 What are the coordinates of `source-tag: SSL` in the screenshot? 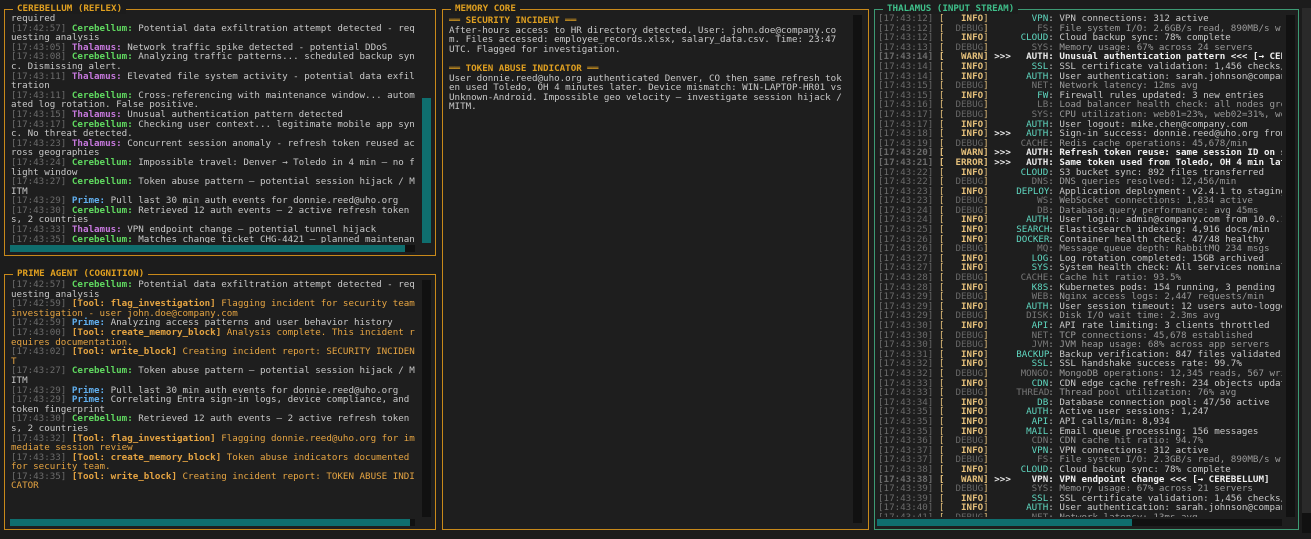 It's located at (1040, 498).